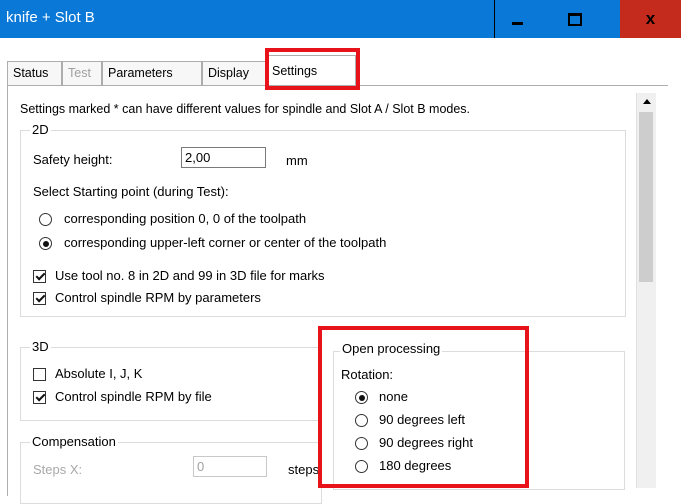  What do you see at coordinates (393, 396) in the screenshot?
I see `radio-rotation-none-label: none` at bounding box center [393, 396].